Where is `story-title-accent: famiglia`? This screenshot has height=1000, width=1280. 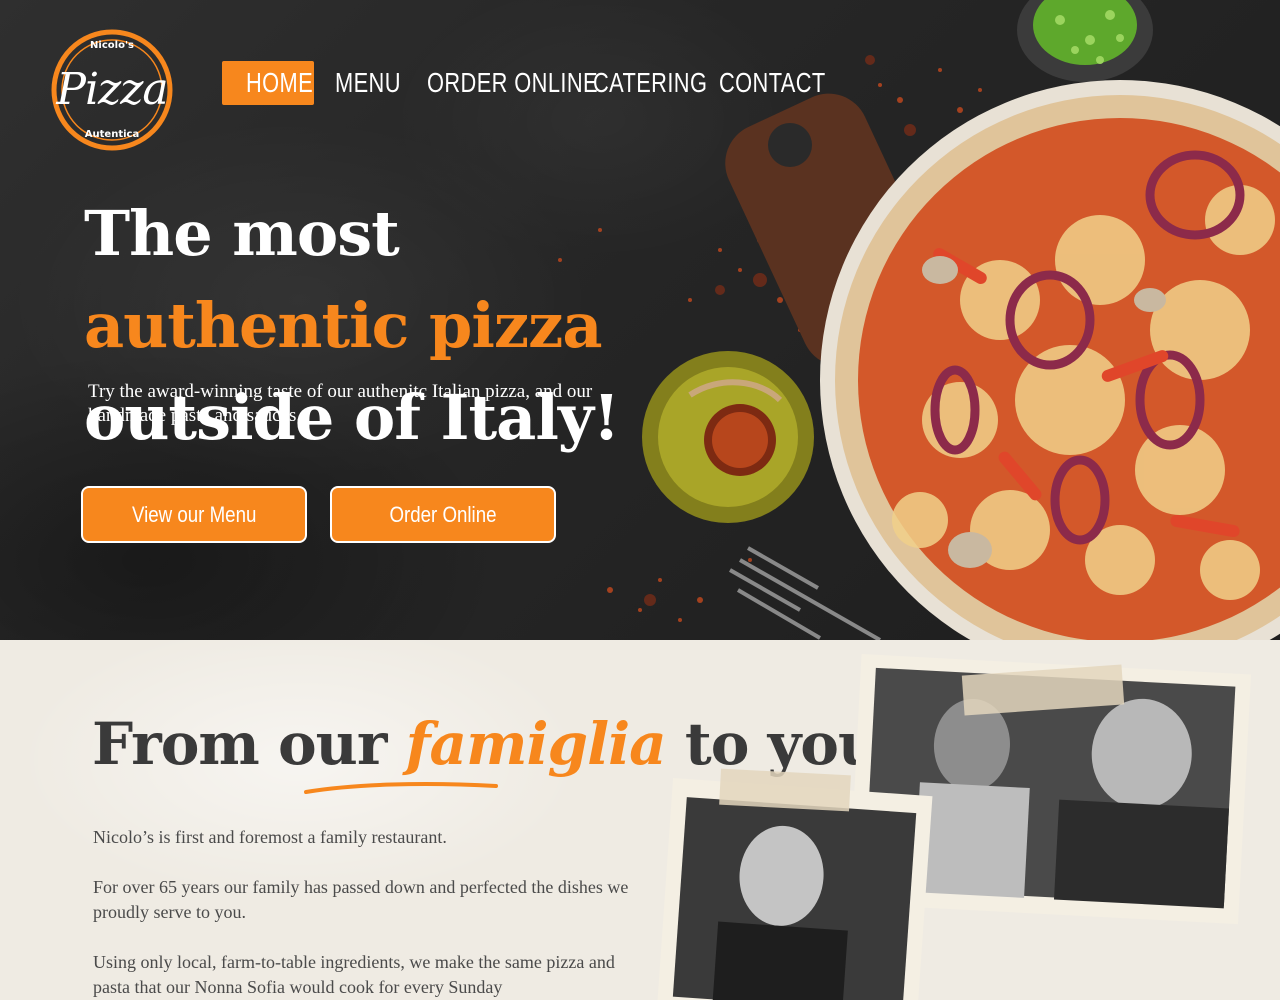
story-title-accent: famiglia is located at coordinates (536, 744).